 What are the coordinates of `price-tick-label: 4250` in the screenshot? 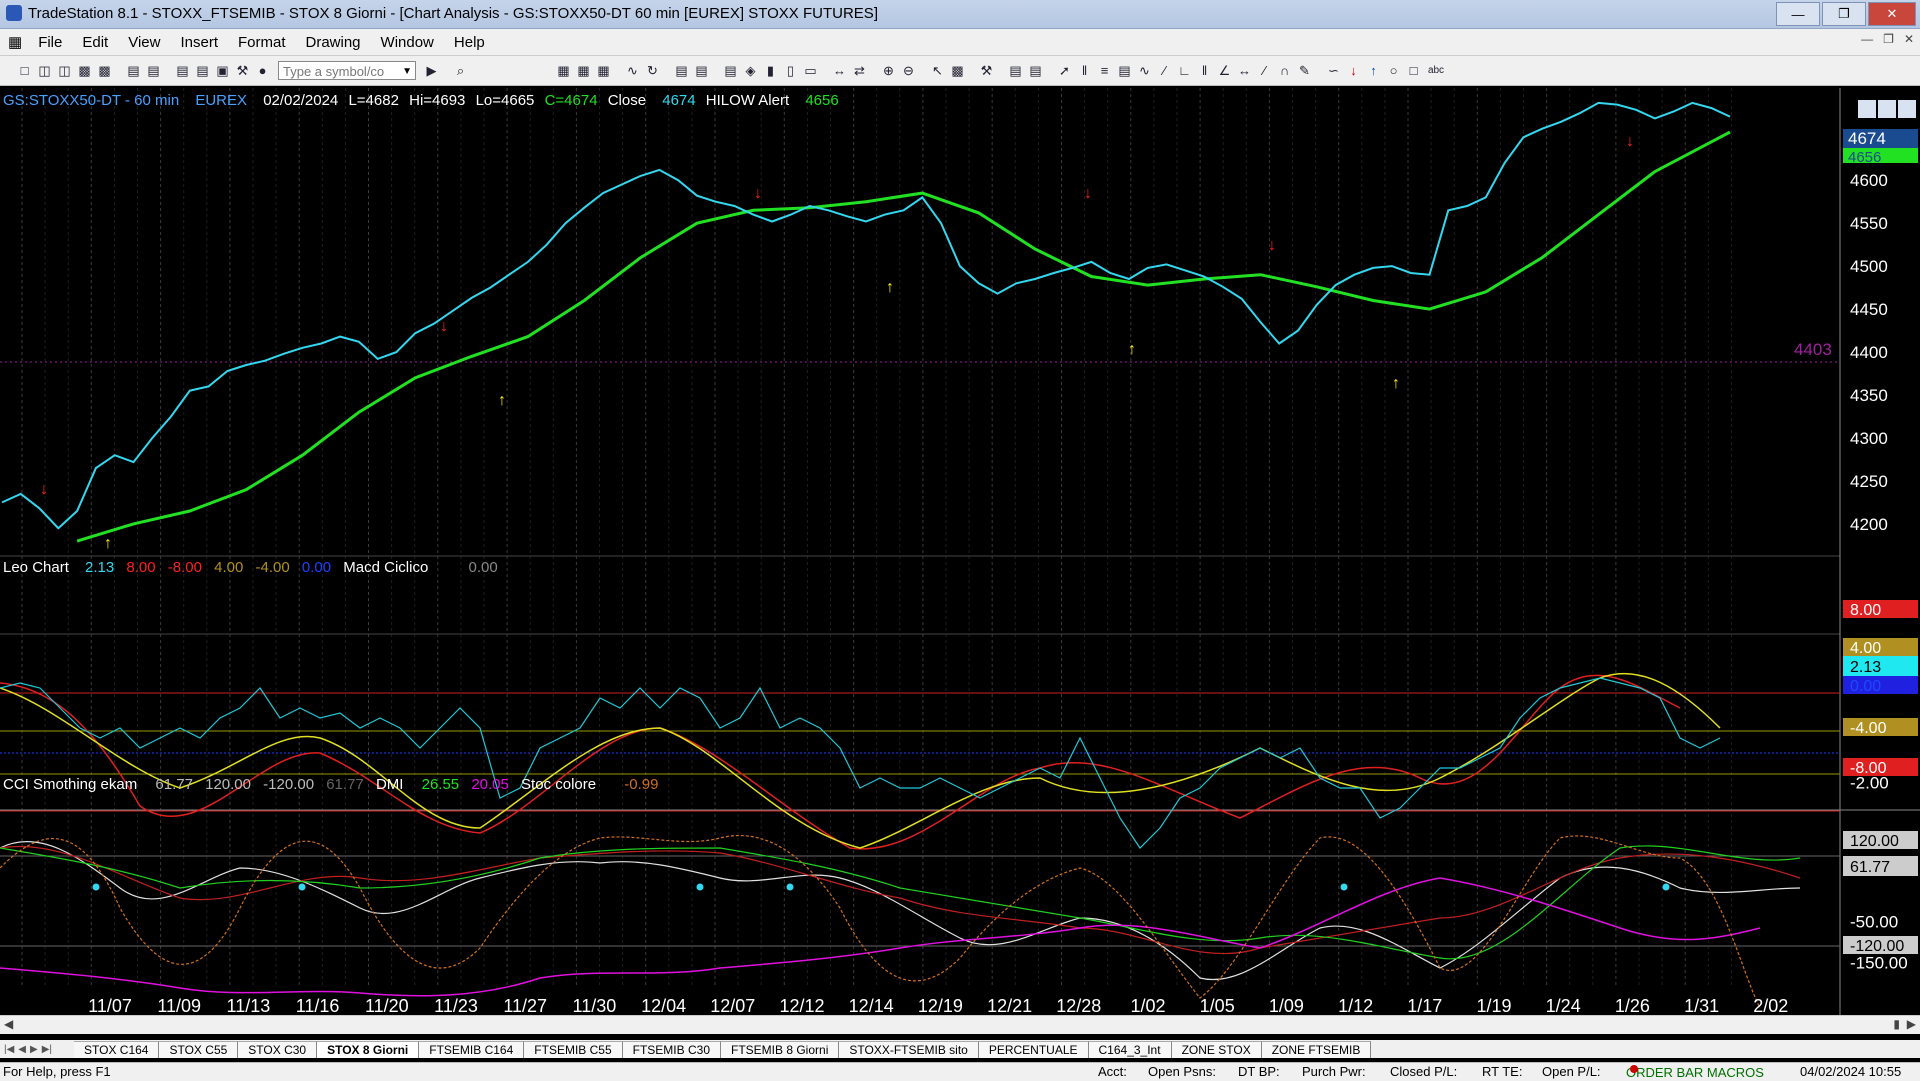 It's located at (1869, 481).